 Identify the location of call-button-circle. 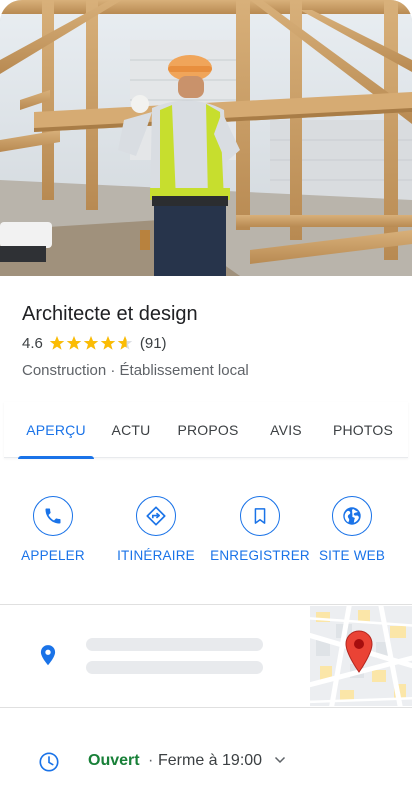
(53, 516).